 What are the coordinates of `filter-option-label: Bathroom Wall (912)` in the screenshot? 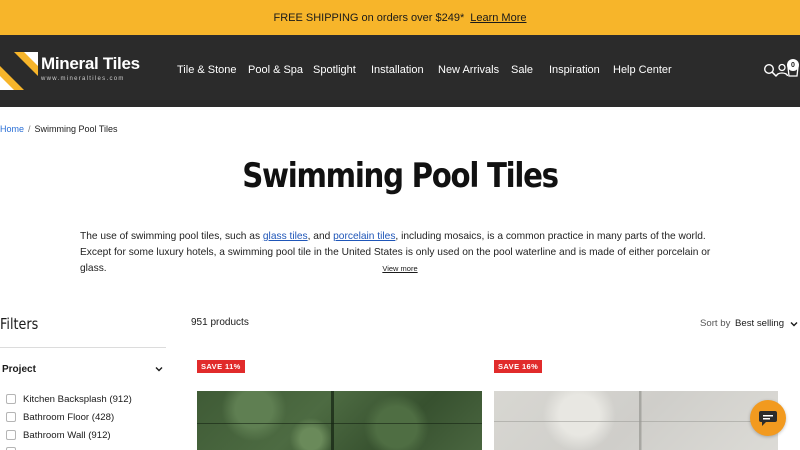 It's located at (67, 435).